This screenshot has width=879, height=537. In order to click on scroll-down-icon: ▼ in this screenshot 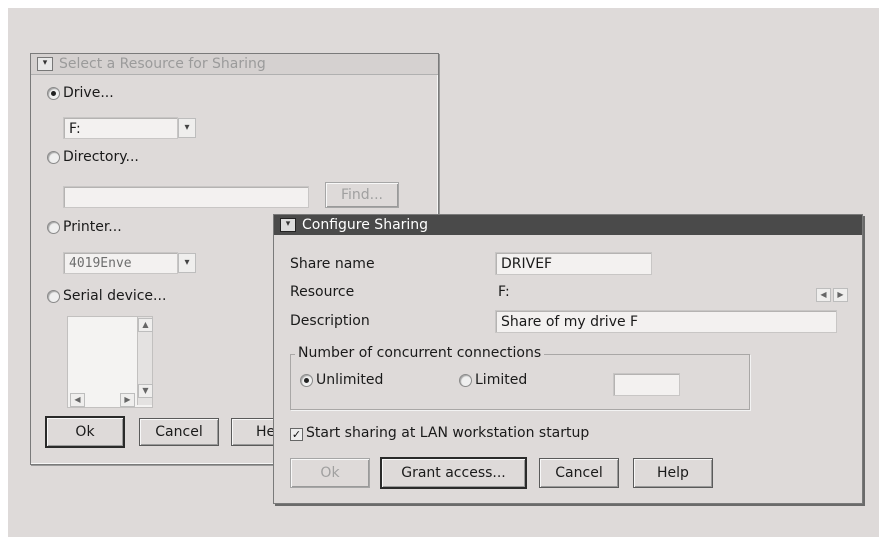, I will do `click(145, 391)`.